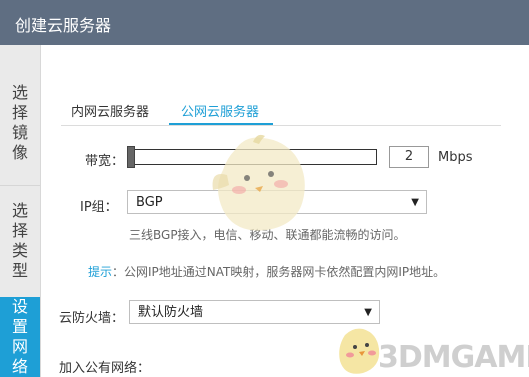  I want to click on step-sidebar: 选择镜像 选择类型 设置网络, so click(20, 211).